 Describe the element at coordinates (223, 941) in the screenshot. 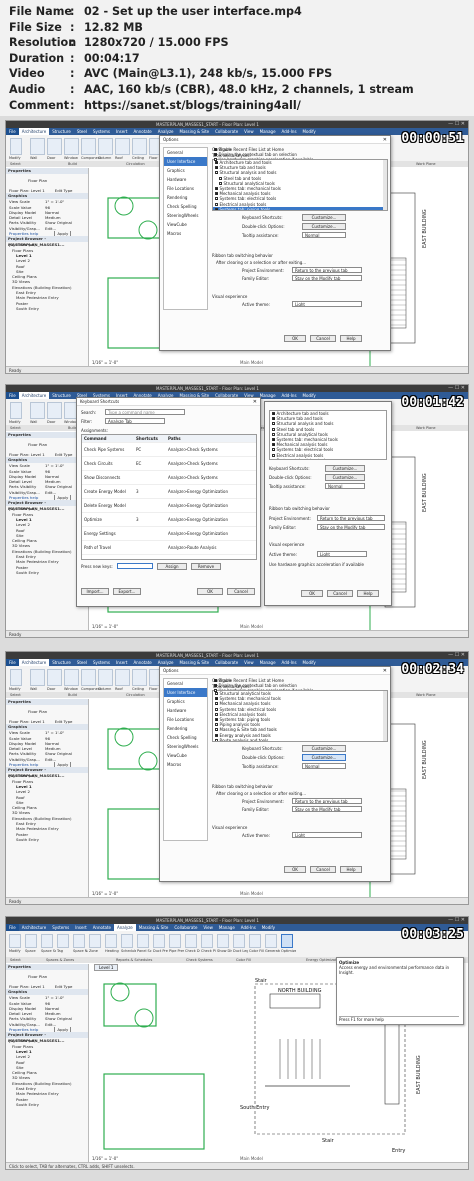

I see `show-disconnects-button` at that location.